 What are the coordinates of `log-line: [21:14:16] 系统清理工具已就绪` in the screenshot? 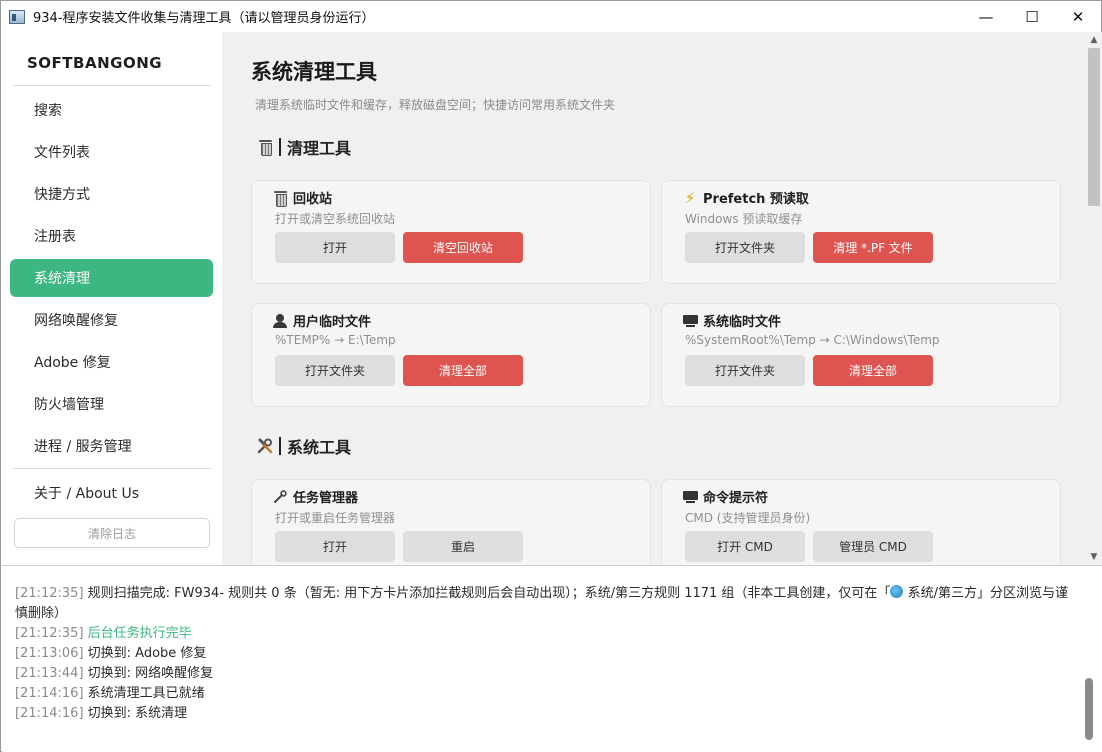 It's located at (546, 694).